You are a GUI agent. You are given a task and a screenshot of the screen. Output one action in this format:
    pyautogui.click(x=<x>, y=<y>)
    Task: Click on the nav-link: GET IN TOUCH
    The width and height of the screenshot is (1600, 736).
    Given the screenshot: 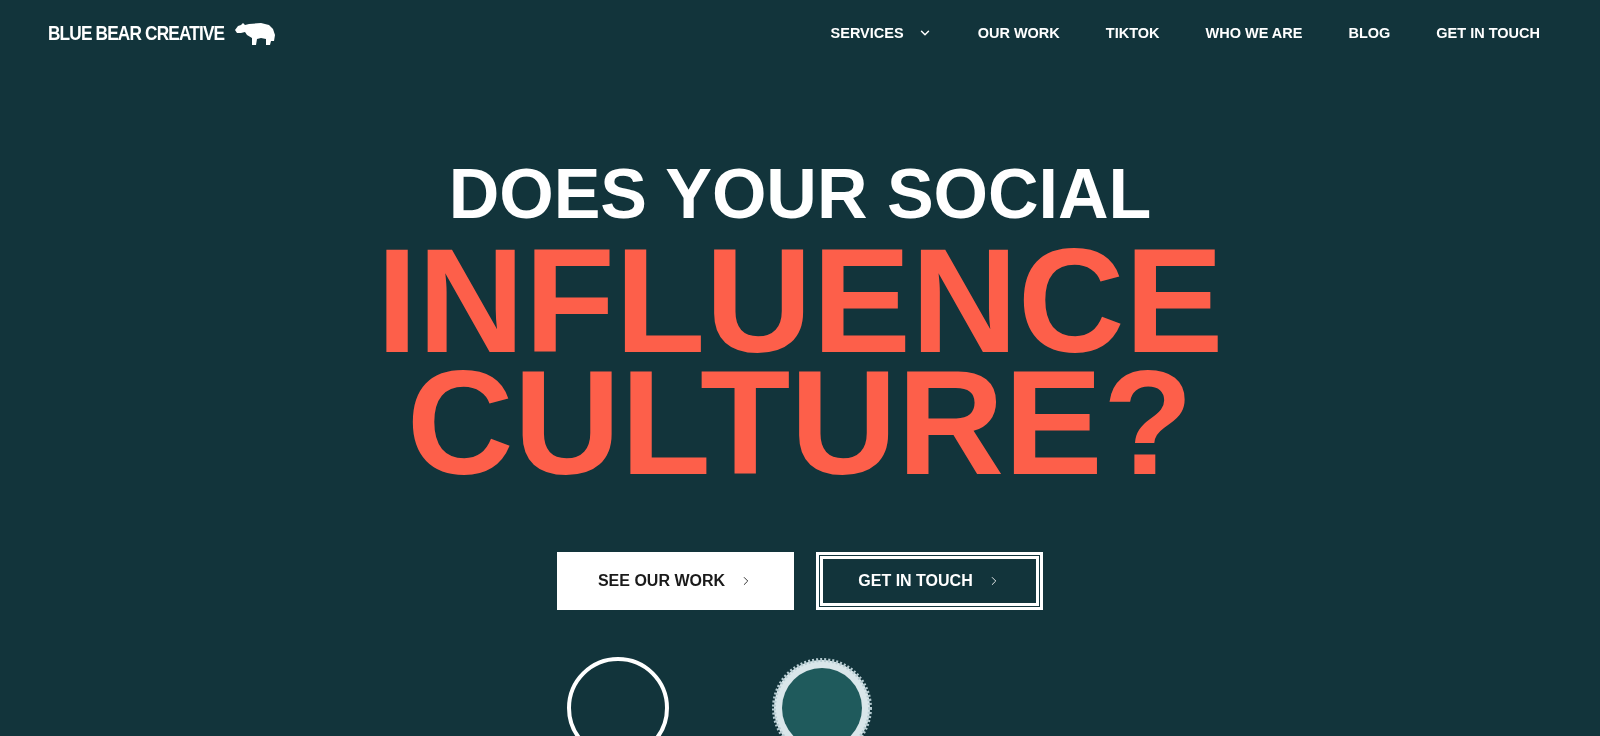 What is the action you would take?
    pyautogui.click(x=1488, y=33)
    